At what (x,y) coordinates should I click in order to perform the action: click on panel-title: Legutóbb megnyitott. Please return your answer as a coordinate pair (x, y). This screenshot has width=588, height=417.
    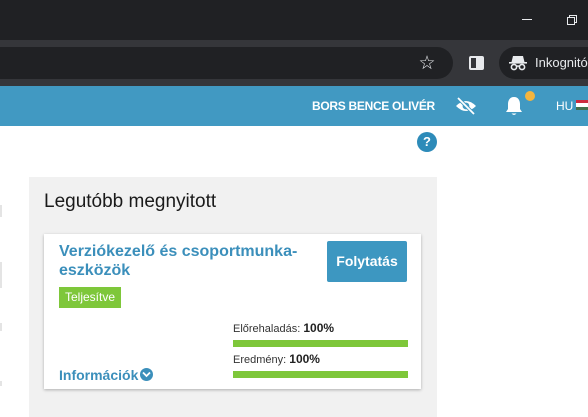
    Looking at the image, I should click on (130, 201).